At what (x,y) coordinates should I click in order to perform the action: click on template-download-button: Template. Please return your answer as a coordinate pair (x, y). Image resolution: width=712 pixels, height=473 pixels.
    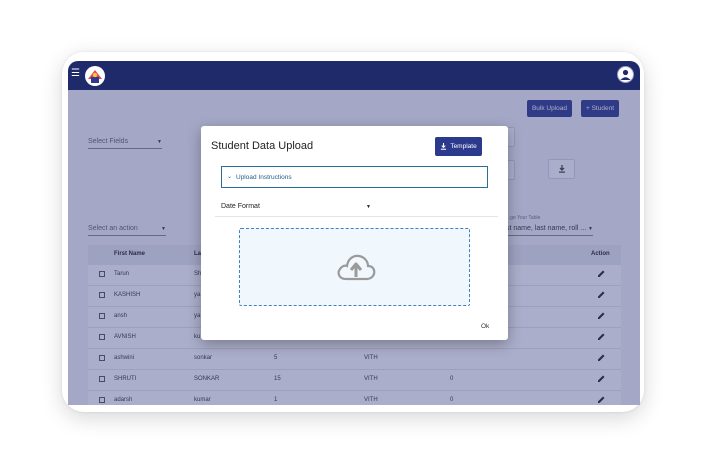
    Looking at the image, I should click on (458, 146).